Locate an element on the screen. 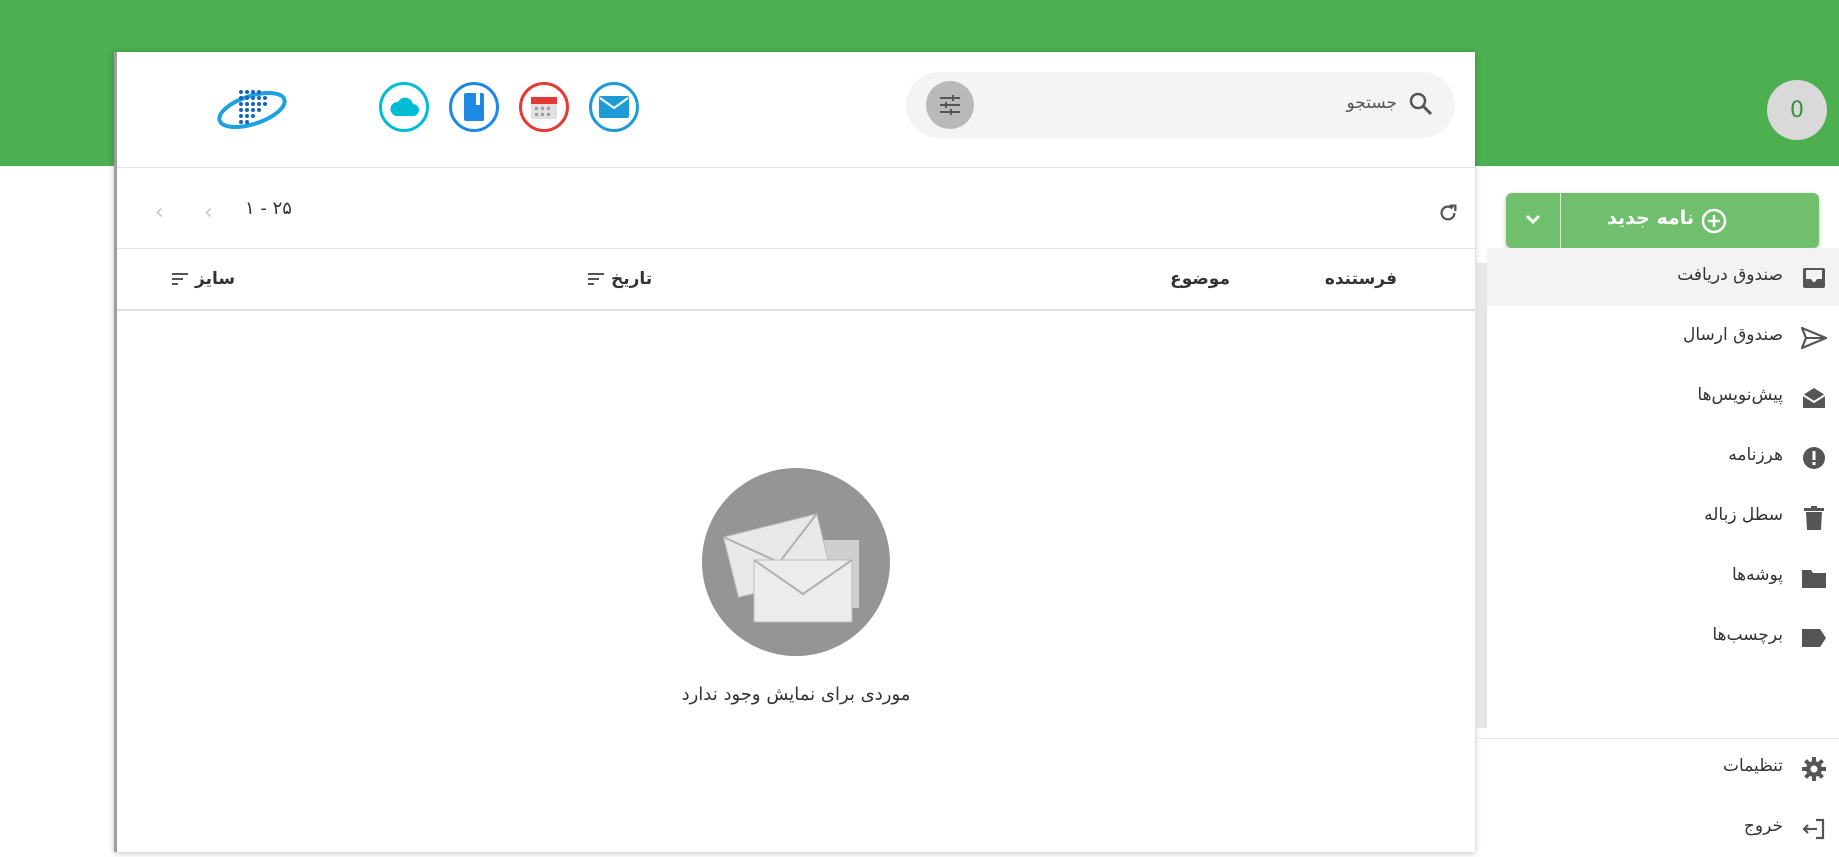 The width and height of the screenshot is (1839, 857). column-date-label: تاریخ is located at coordinates (632, 279).